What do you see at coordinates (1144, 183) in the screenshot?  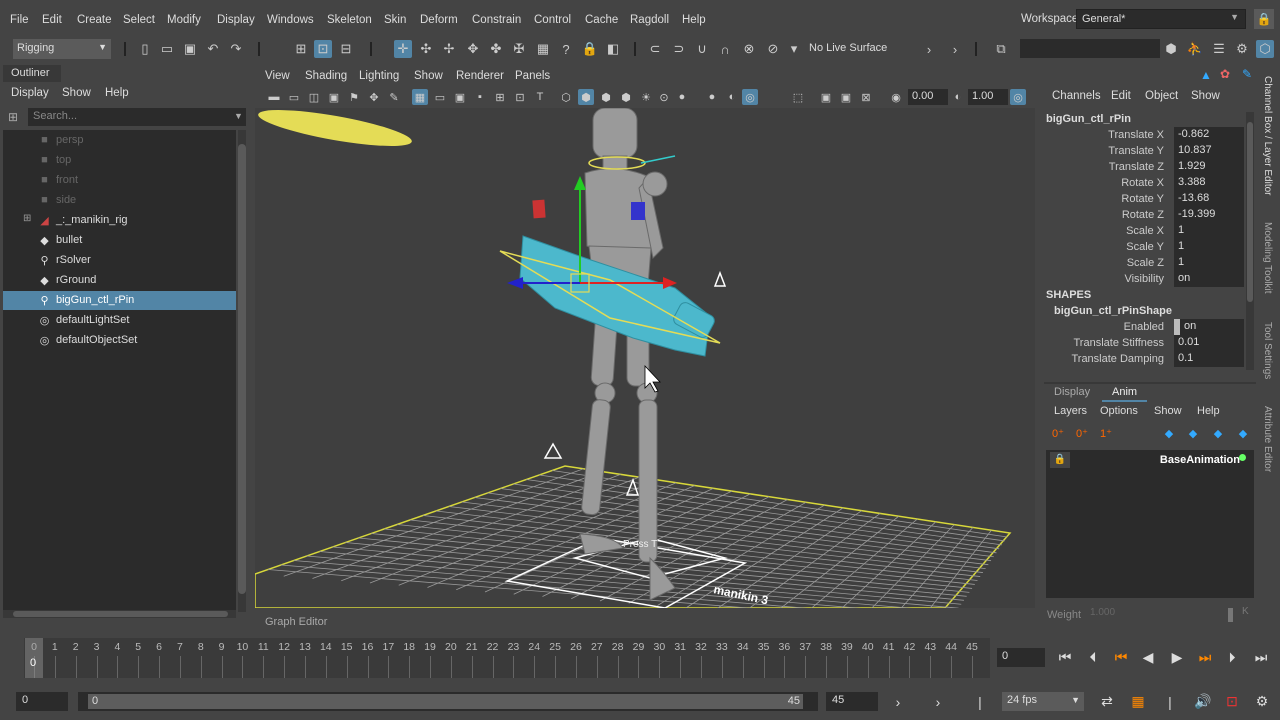 I see `channel-row: Rotate X 3.388` at bounding box center [1144, 183].